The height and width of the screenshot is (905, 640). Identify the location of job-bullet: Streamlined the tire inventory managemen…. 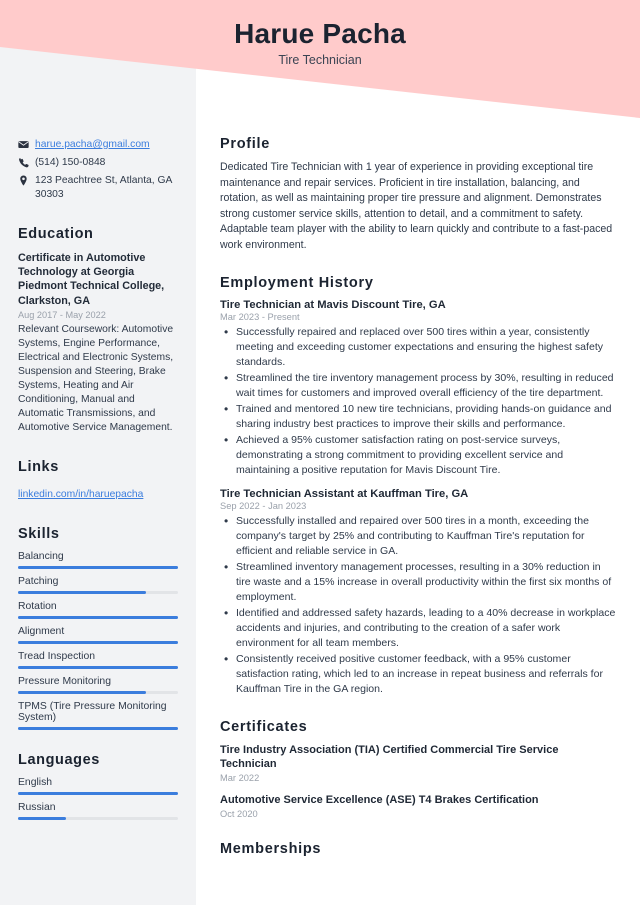
(418, 385).